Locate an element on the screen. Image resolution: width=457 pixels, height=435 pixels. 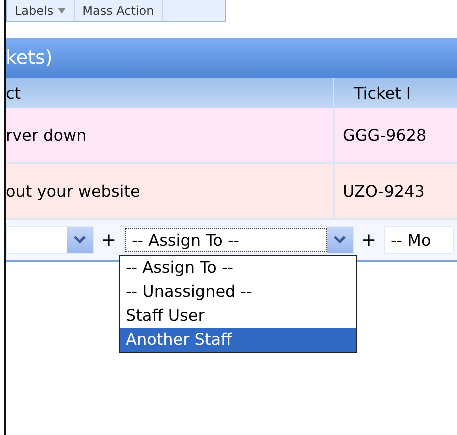
table-cell: UZO-9243 is located at coordinates (395, 191).